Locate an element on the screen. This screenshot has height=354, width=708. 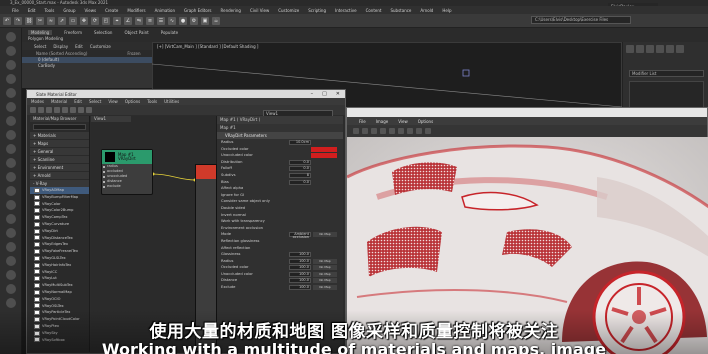
freeze-icon is located at coordinates (11, 289).